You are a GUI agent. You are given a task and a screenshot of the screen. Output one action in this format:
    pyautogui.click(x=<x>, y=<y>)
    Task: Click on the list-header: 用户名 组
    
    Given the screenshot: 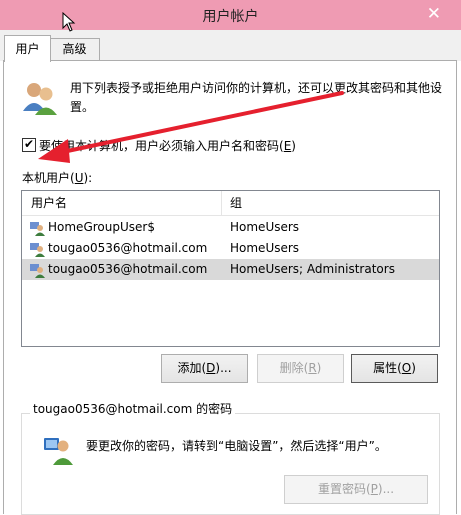 What is the action you would take?
    pyautogui.click(x=230, y=203)
    